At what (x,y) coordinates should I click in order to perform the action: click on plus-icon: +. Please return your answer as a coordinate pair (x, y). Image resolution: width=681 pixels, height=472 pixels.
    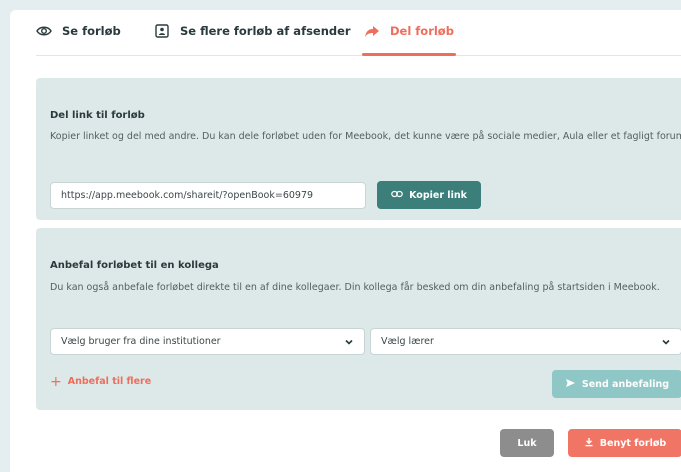
    Looking at the image, I should click on (56, 381).